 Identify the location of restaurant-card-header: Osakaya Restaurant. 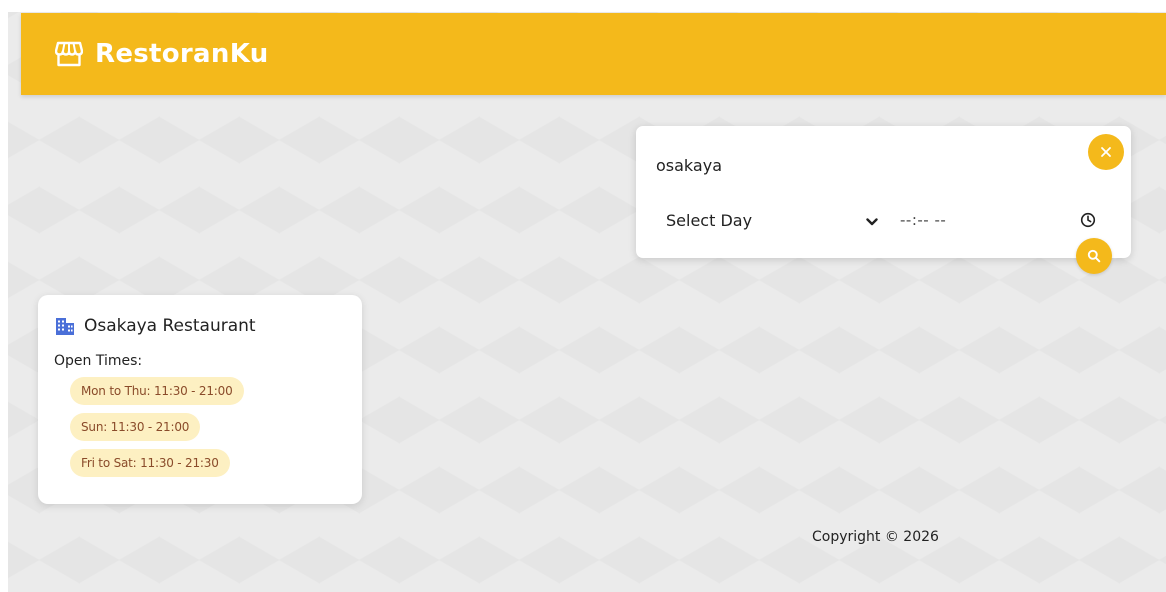
(155, 326).